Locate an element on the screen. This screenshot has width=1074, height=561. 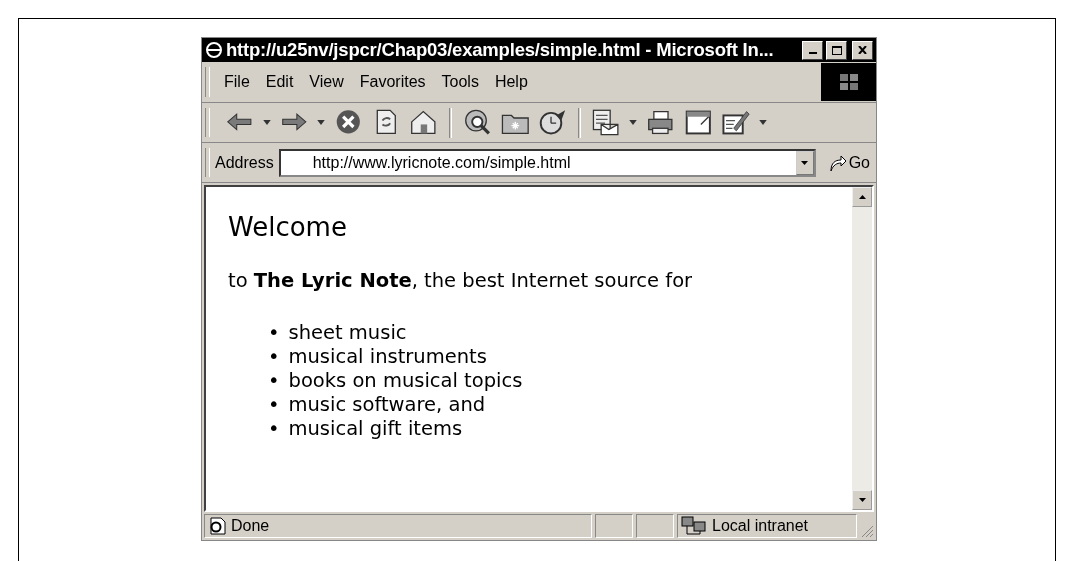
menu-item: Edit is located at coordinates (279, 82).